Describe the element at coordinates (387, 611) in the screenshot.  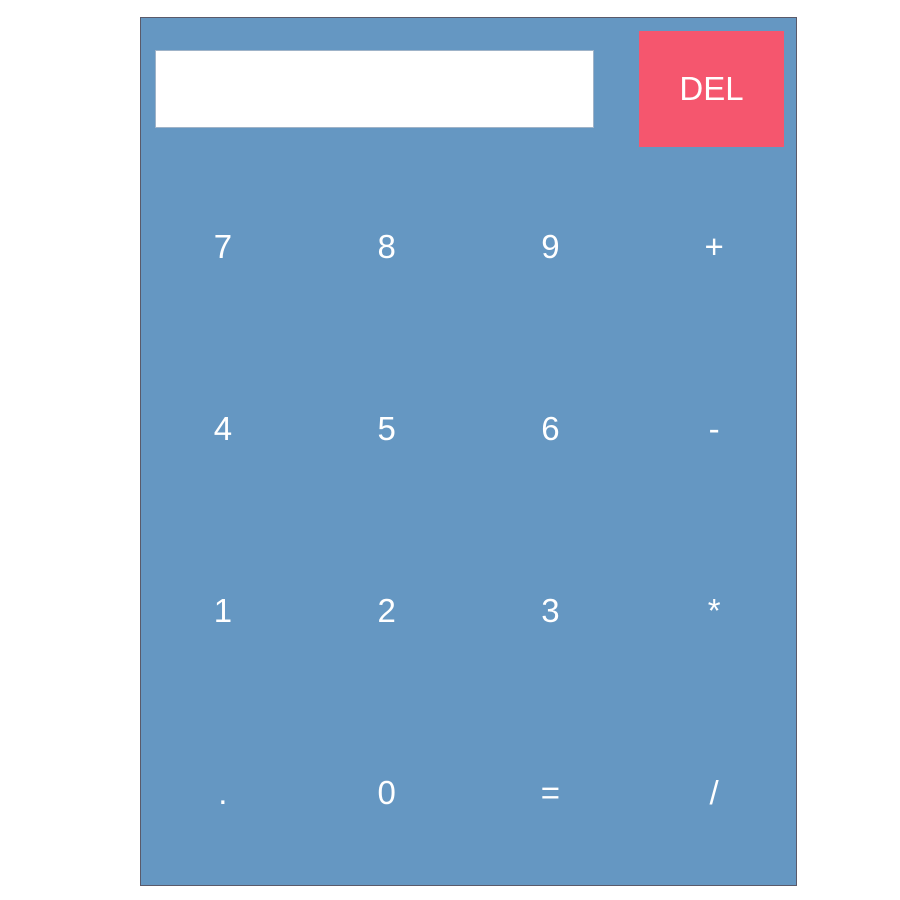
I see `key-2: 2` at that location.